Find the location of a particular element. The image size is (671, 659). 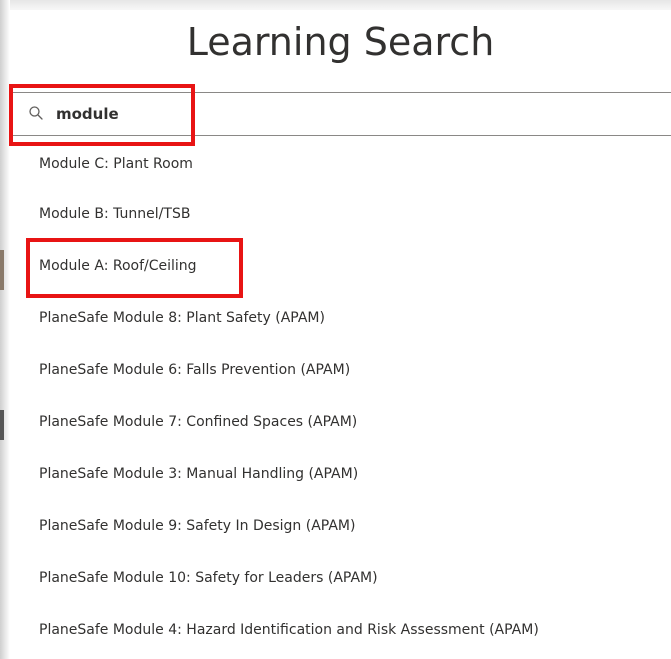

result-item: Module C: Plant Room is located at coordinates (340, 164).